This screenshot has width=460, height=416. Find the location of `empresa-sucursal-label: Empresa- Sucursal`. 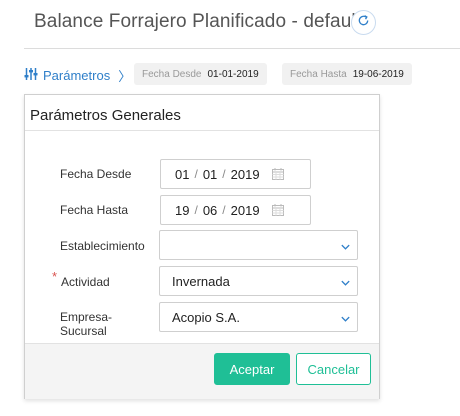

empresa-sucursal-label: Empresa- Sucursal is located at coordinates (86, 324).